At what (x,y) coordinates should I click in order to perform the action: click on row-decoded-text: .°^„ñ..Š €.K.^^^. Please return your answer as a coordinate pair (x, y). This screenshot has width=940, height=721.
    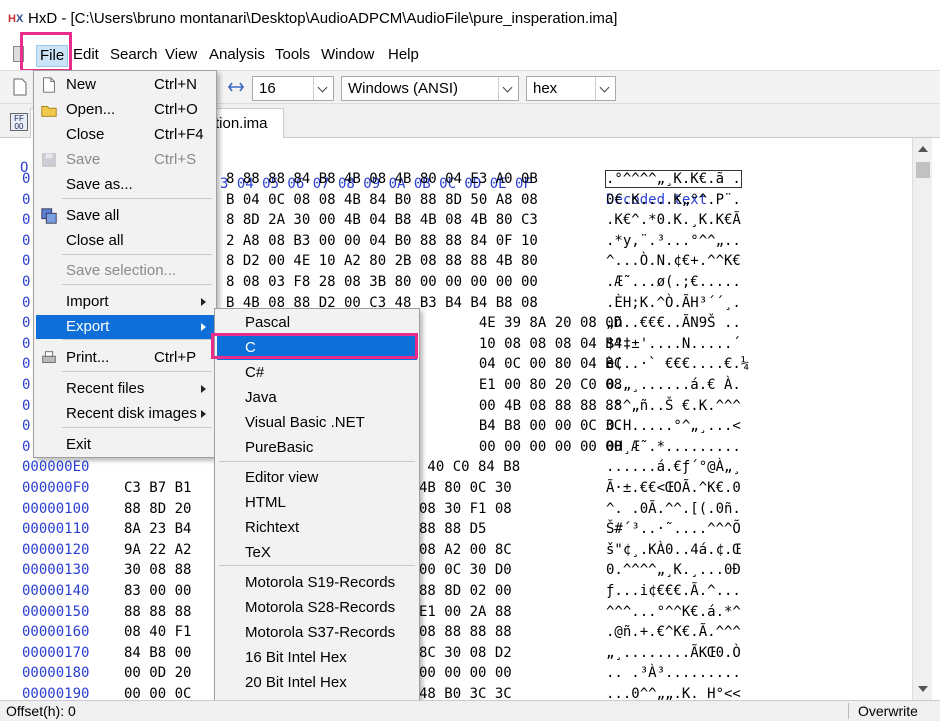
    Looking at the image, I should click on (673, 406).